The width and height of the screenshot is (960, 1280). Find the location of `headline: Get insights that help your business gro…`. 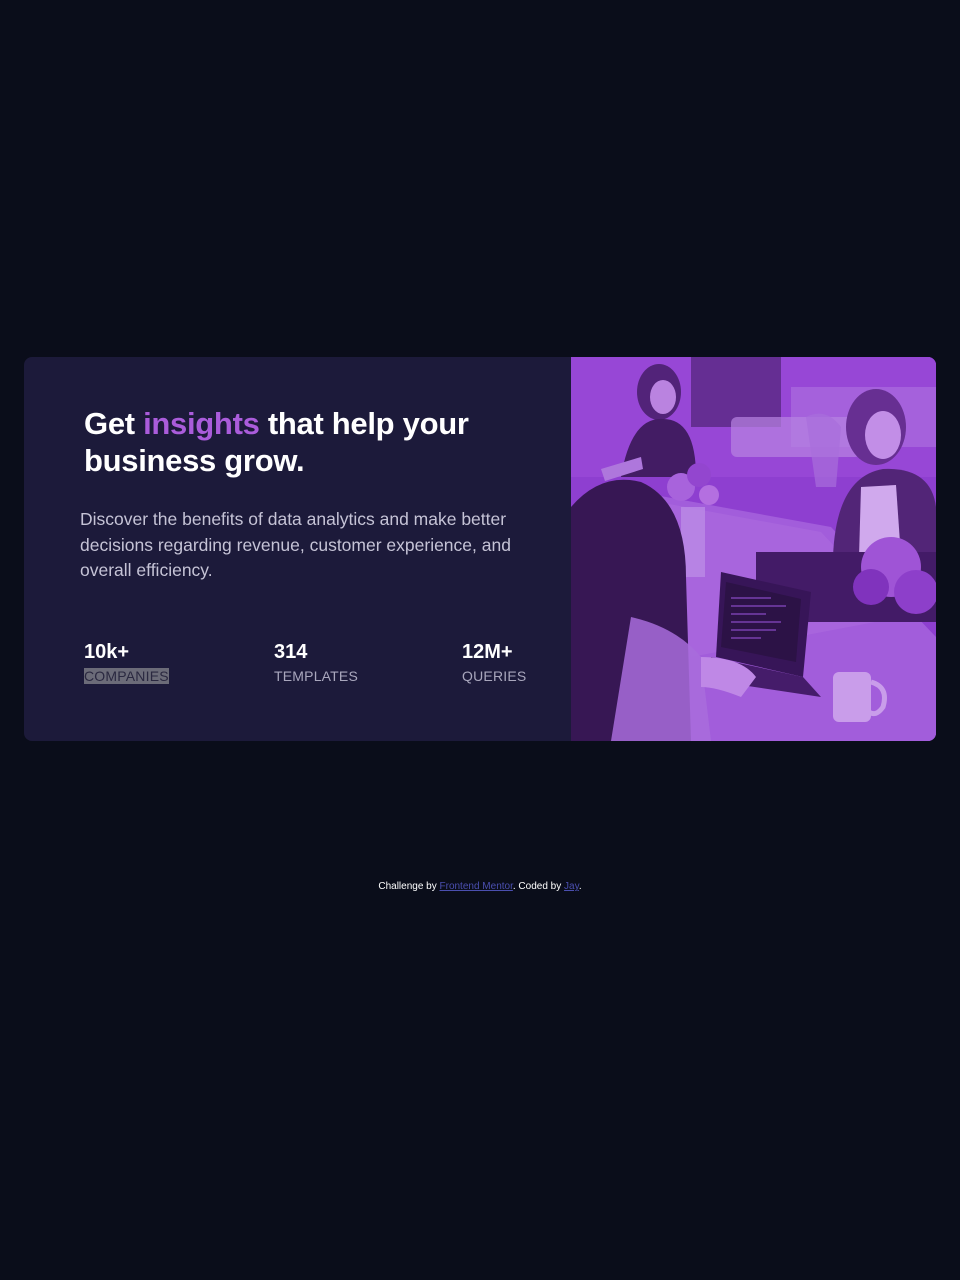

headline: Get insights that help your business gro… is located at coordinates (304, 442).